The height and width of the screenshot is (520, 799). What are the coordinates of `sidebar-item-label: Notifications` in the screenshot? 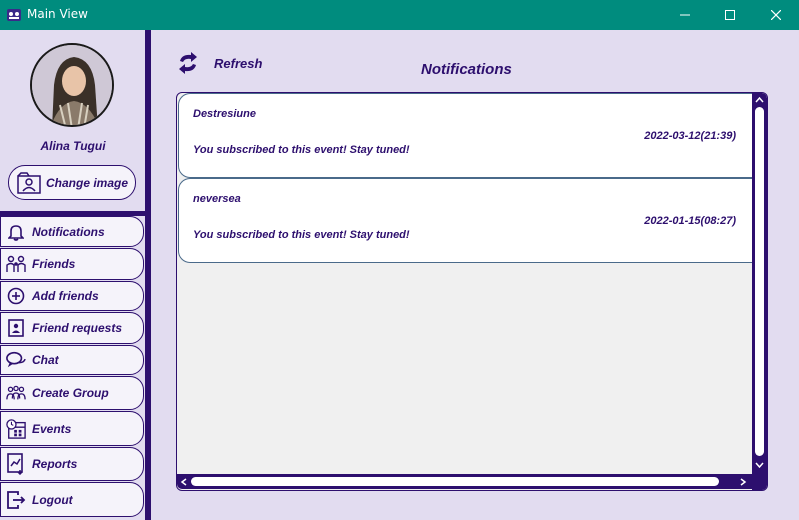 It's located at (68, 231).